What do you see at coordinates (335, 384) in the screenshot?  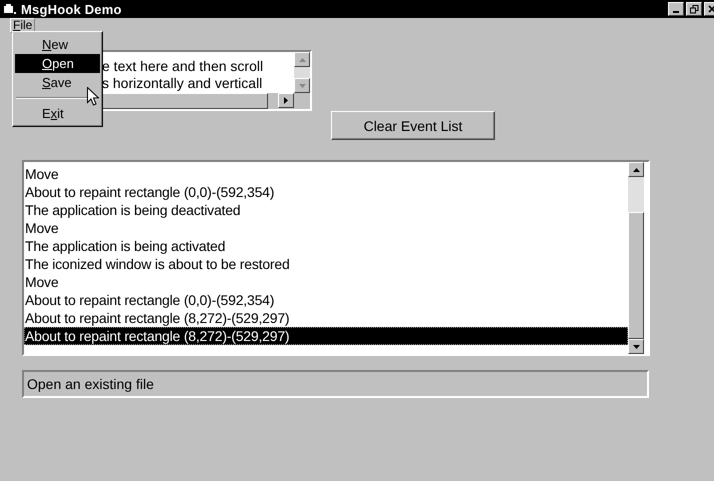 I see `status-field: Open an existing file` at bounding box center [335, 384].